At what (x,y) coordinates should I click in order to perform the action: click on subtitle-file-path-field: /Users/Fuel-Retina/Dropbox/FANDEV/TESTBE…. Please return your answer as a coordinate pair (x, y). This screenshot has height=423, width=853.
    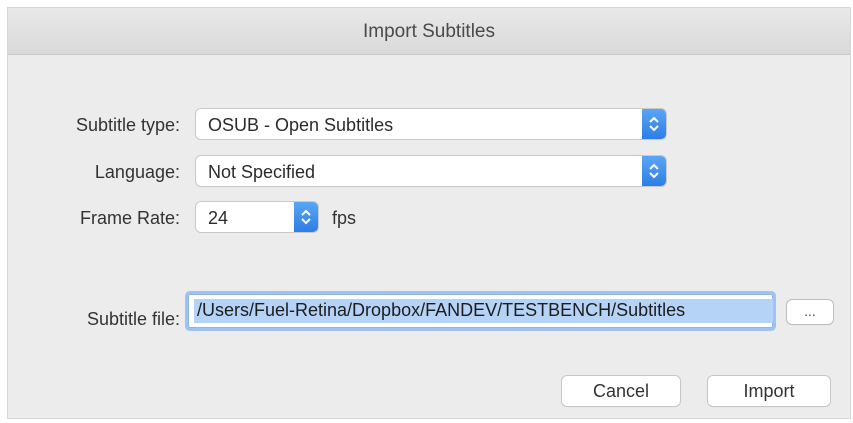
    Looking at the image, I should click on (480, 311).